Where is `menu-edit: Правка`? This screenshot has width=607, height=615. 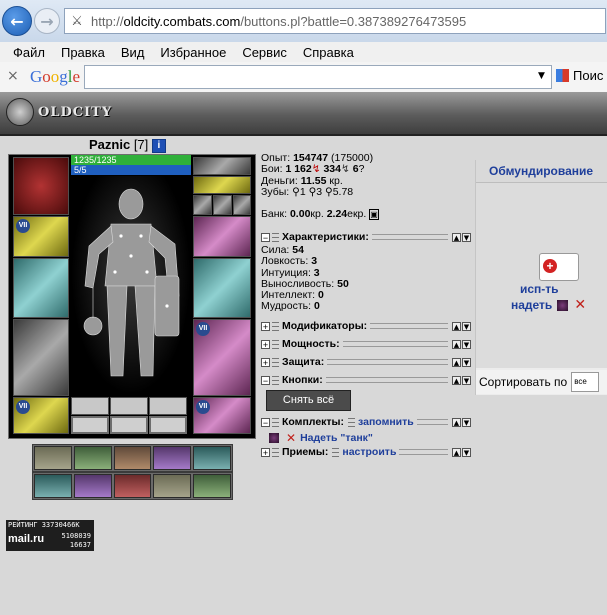 menu-edit: Правка is located at coordinates (83, 52).